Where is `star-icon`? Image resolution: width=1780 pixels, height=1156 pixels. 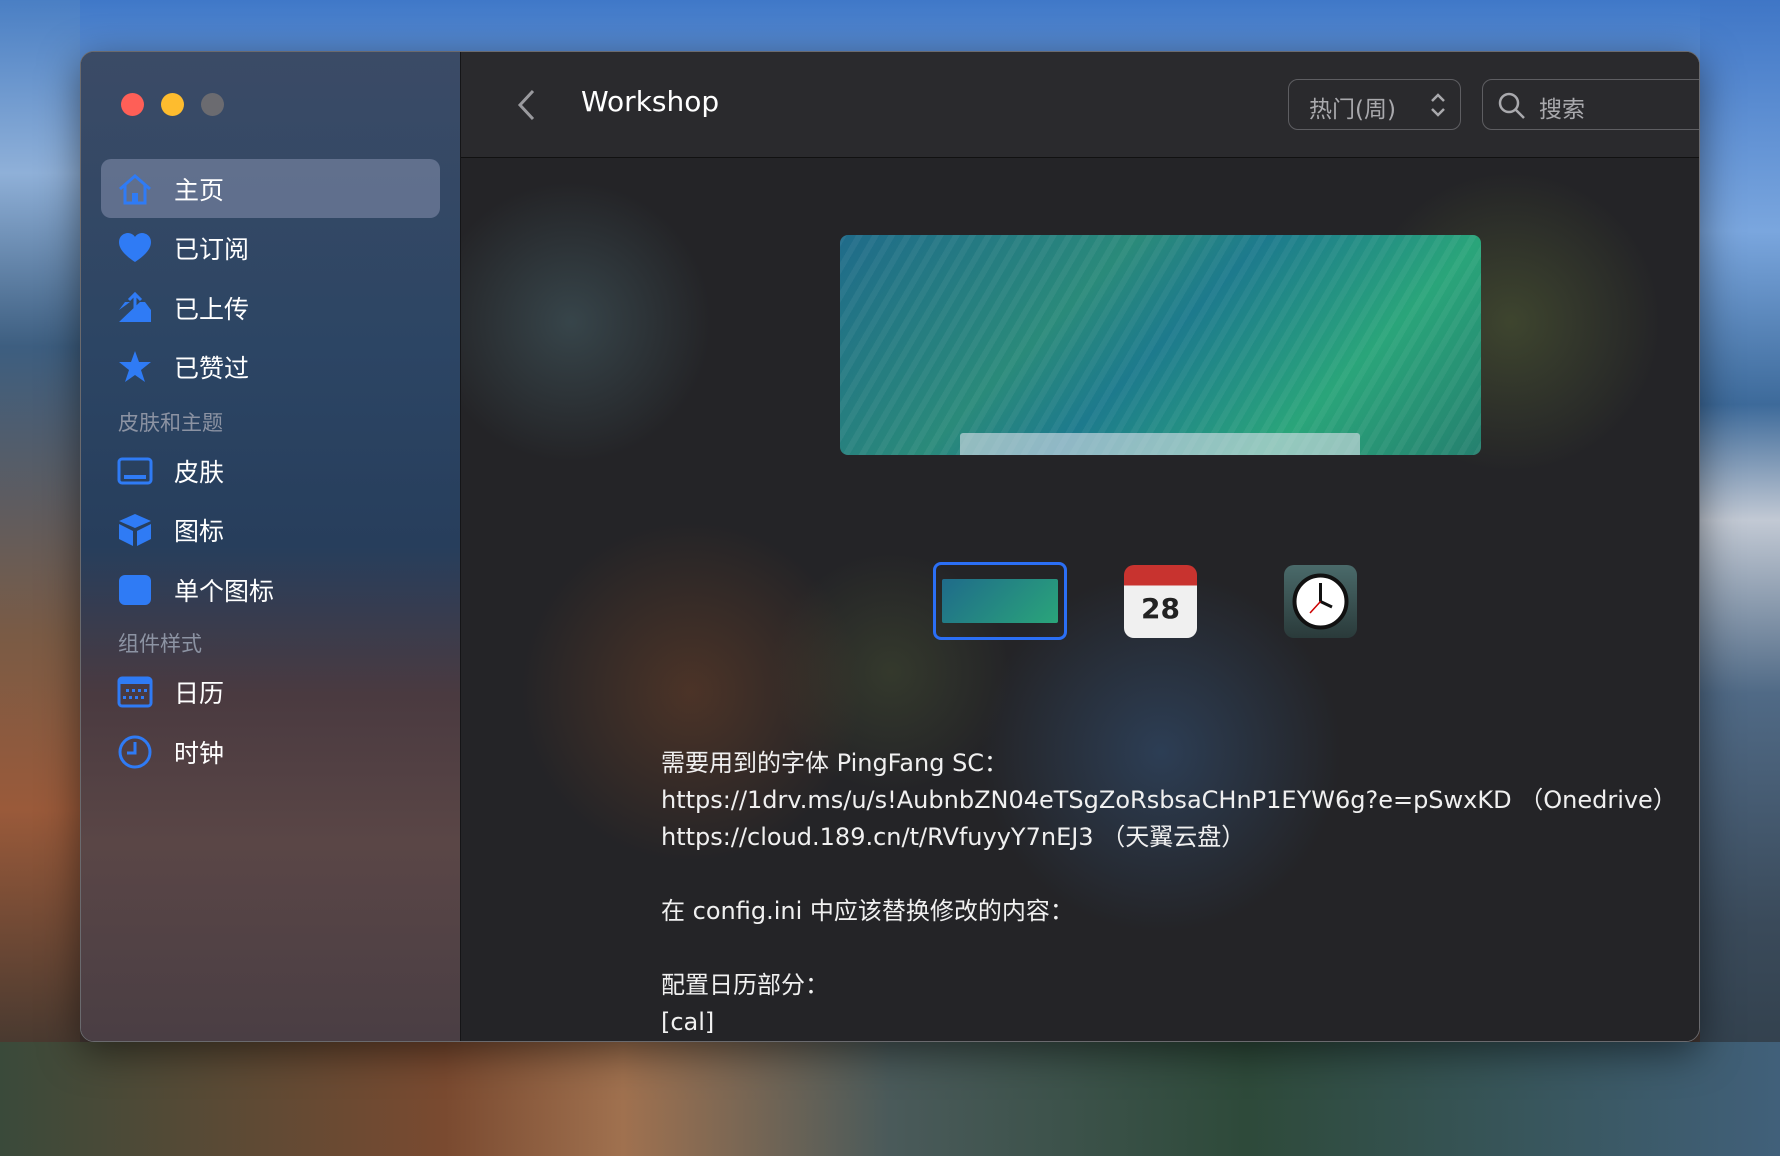 star-icon is located at coordinates (135, 366).